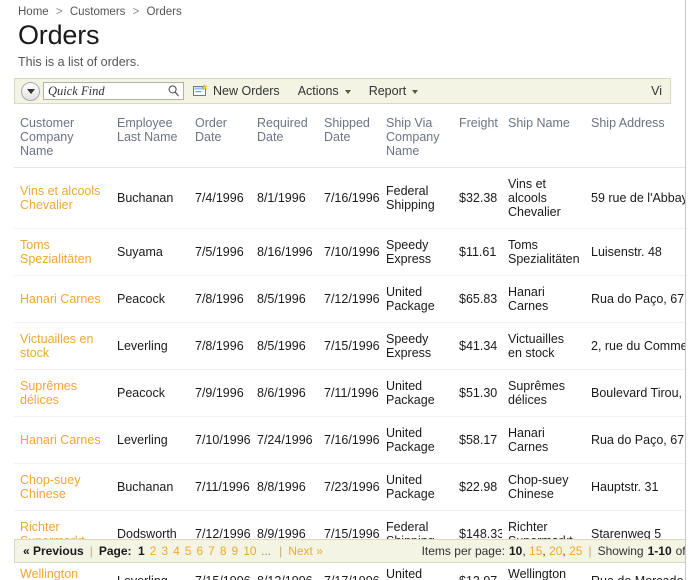  I want to click on showing-suffix: of 830 items, so click(680, 551).